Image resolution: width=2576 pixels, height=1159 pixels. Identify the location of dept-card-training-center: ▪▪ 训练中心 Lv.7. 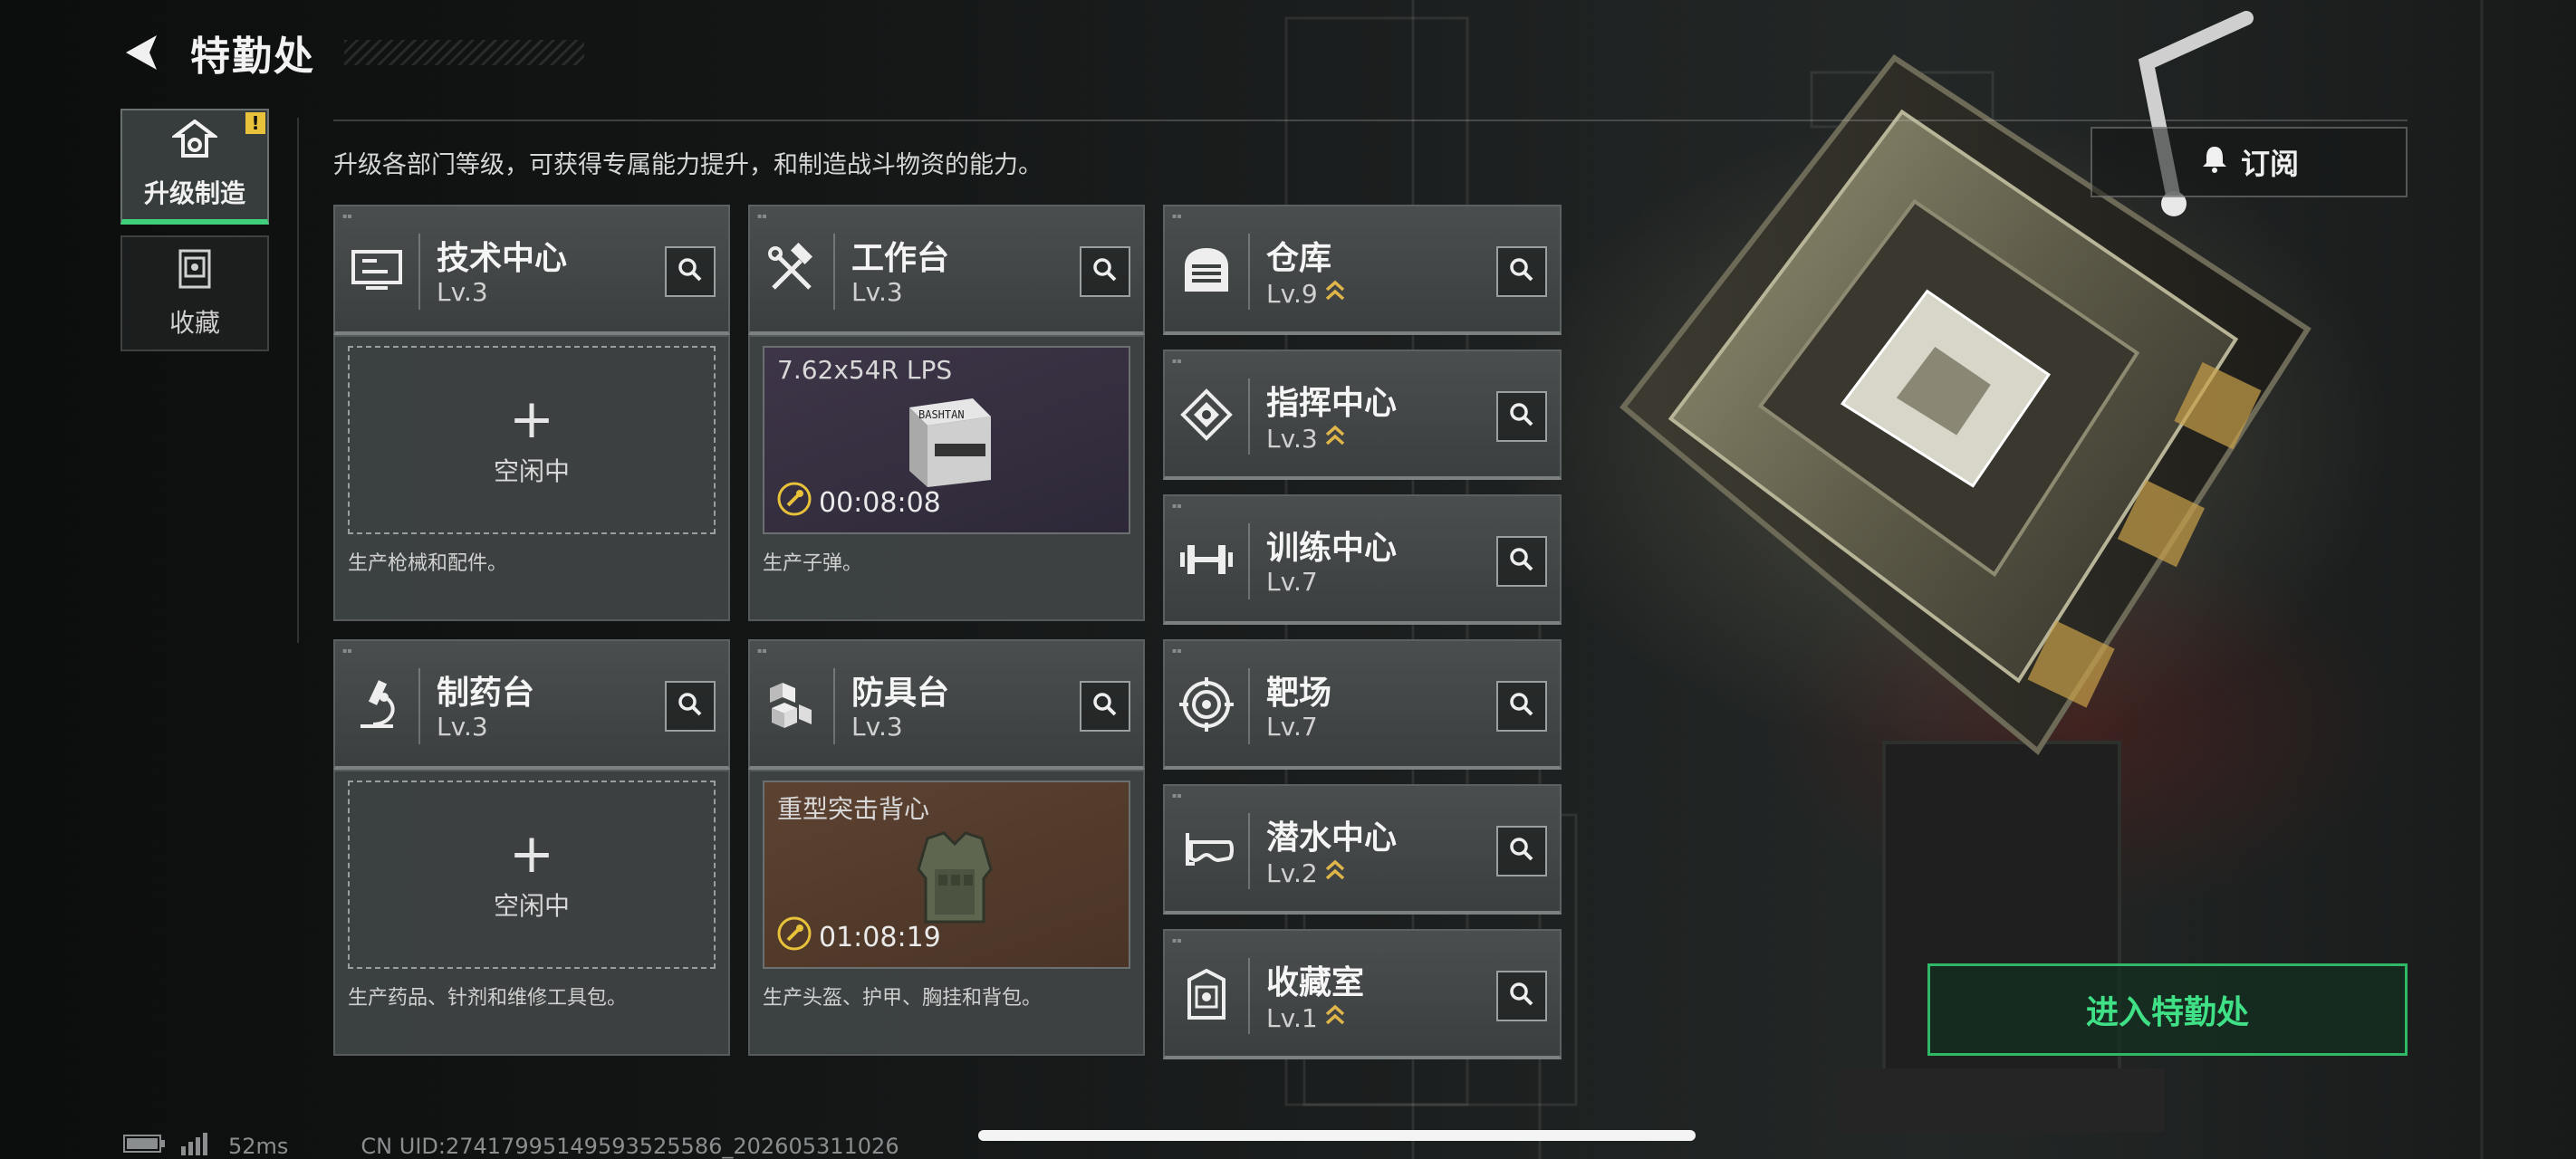
(1362, 560).